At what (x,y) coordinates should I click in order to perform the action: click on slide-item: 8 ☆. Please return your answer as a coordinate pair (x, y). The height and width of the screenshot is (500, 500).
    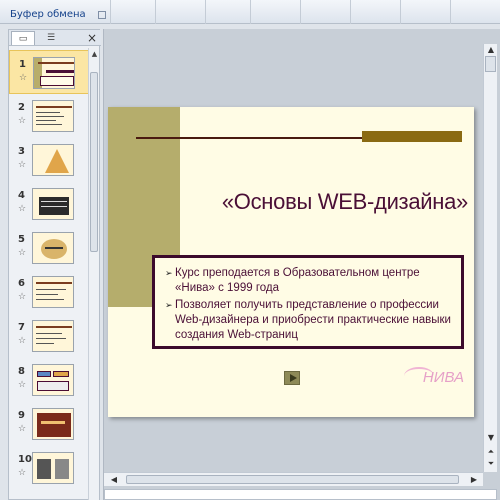
    Looking at the image, I should click on (49, 380).